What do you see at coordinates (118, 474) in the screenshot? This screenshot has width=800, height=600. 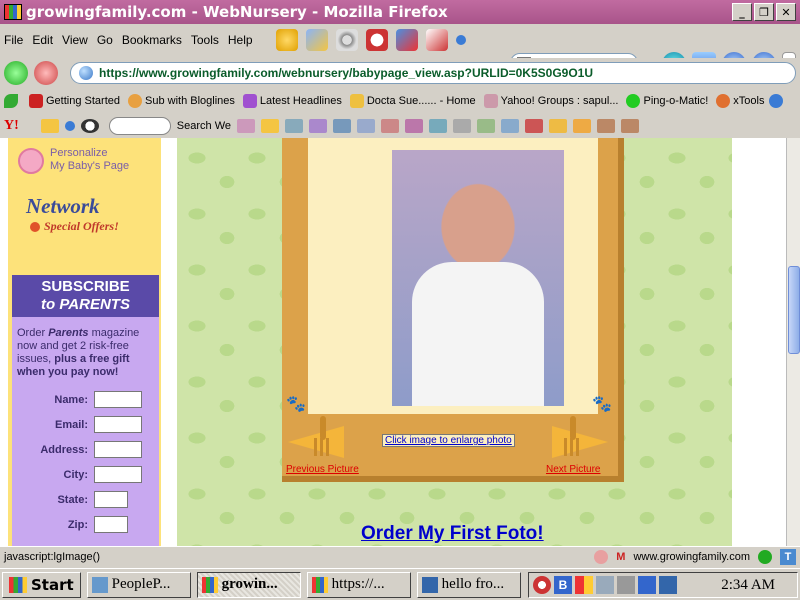 I see `city-field` at bounding box center [118, 474].